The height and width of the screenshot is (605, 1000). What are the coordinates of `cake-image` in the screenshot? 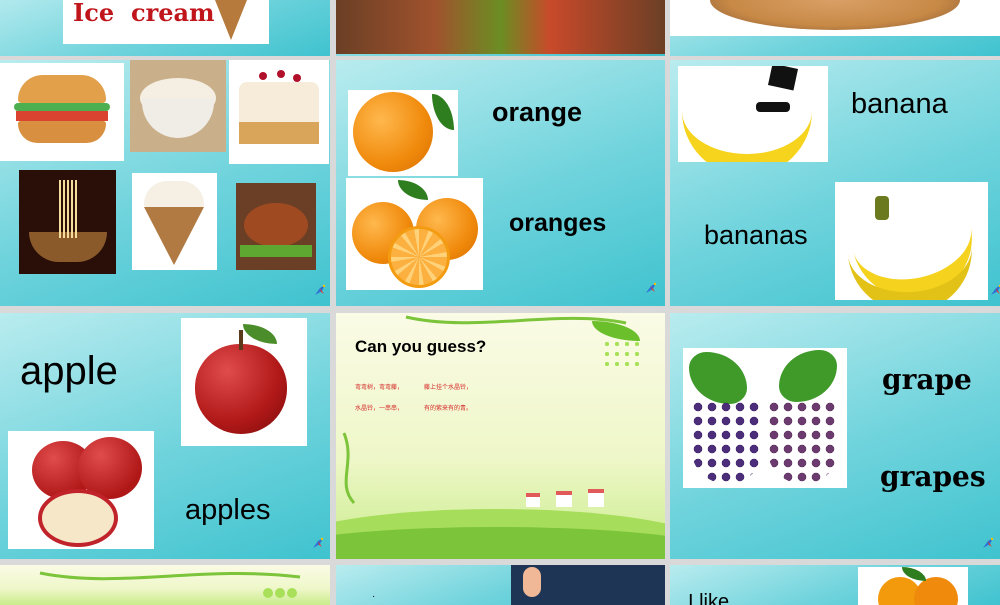 It's located at (279, 112).